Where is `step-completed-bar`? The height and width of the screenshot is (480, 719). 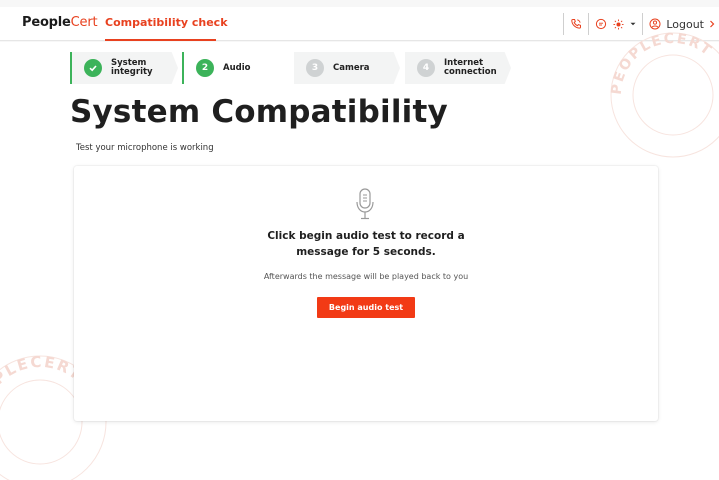
step-completed-bar is located at coordinates (71, 68).